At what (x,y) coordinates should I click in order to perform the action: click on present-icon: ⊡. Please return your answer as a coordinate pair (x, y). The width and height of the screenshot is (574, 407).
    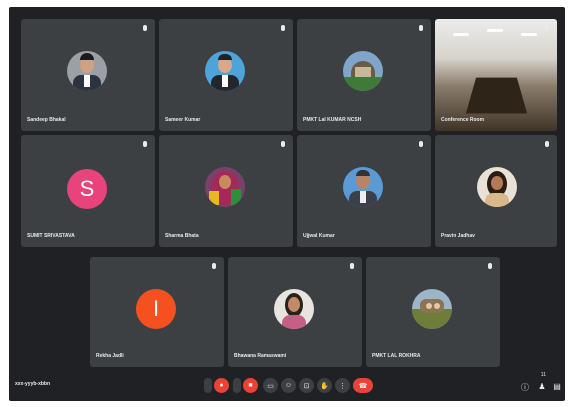
    Looking at the image, I should click on (306, 386).